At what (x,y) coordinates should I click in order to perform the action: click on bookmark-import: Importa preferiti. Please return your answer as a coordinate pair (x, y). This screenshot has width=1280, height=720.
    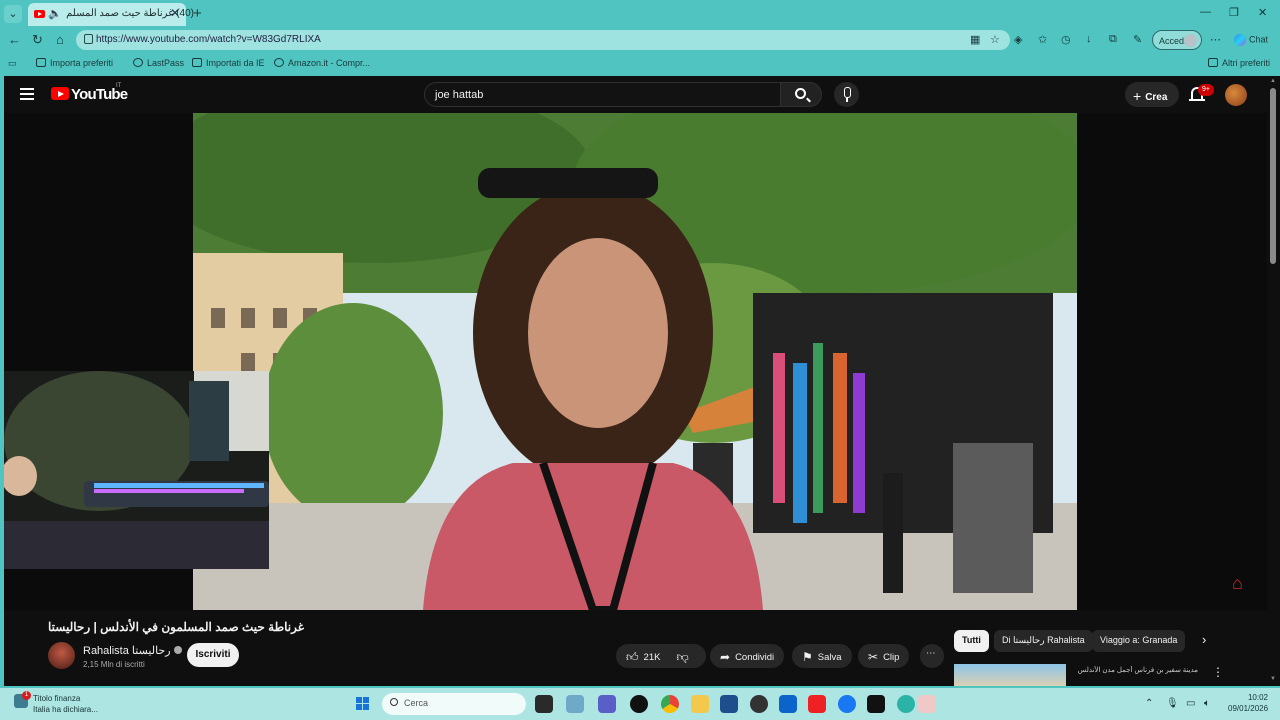
    Looking at the image, I should click on (74, 63).